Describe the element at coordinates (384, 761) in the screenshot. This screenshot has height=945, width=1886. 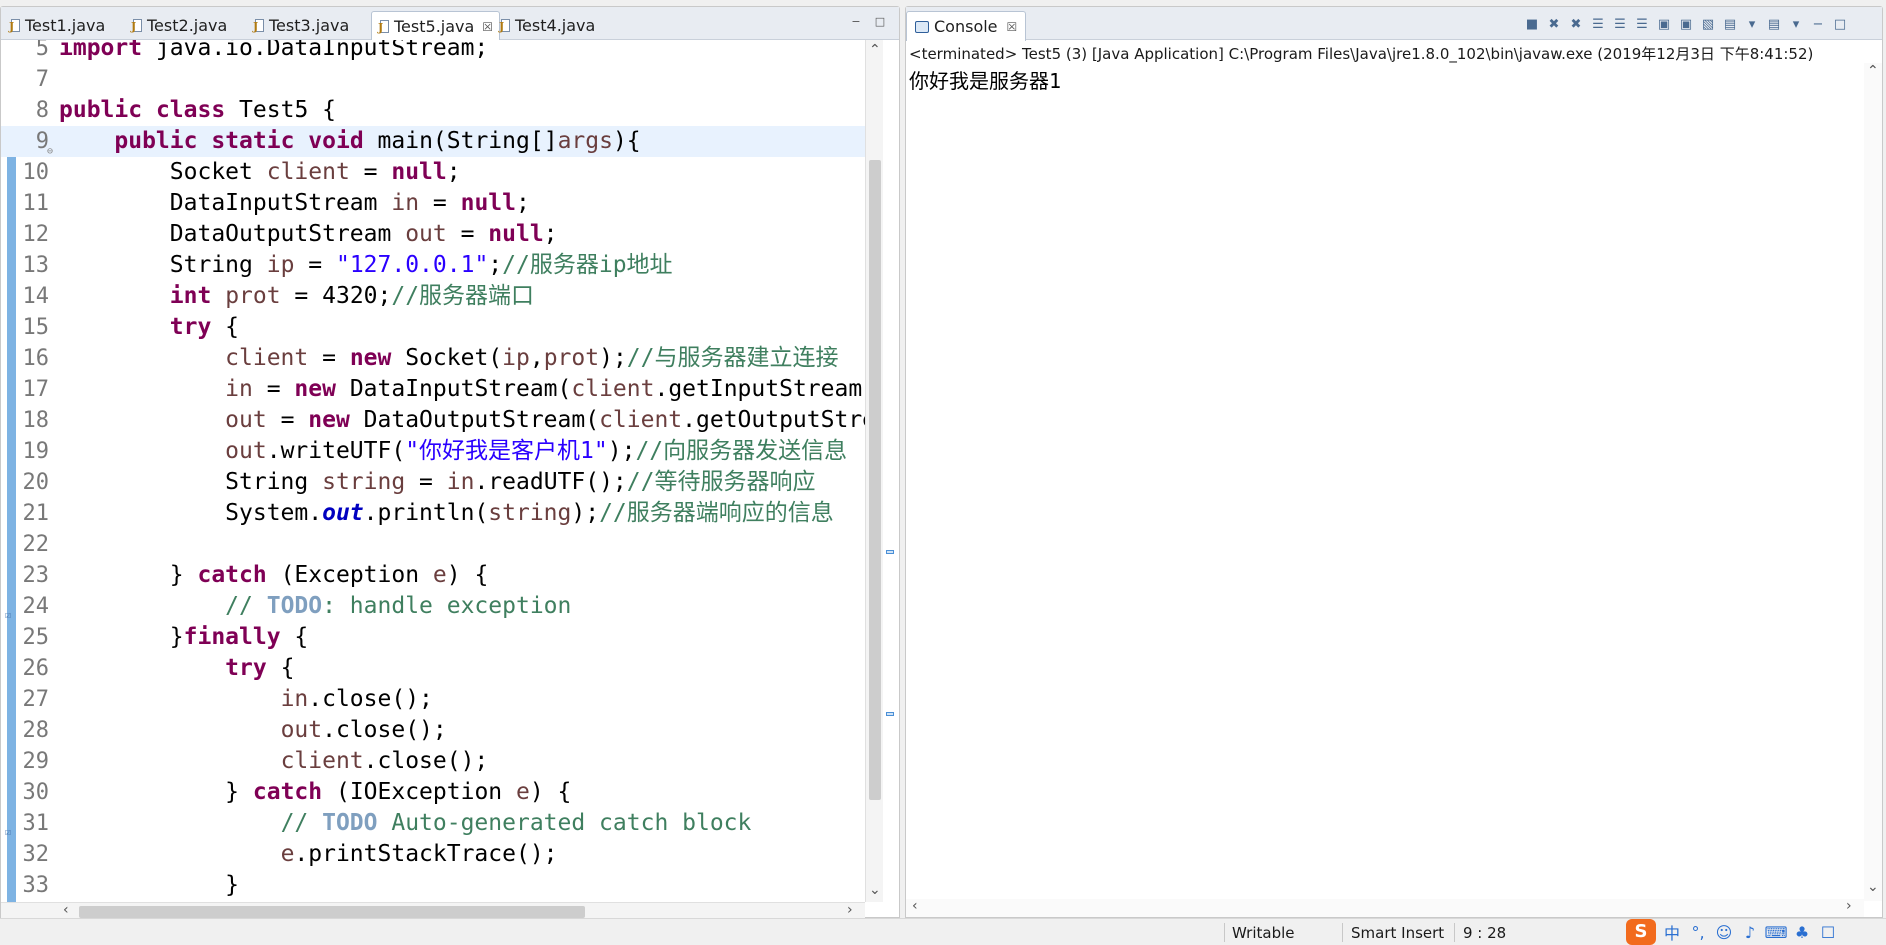
I see `line-code: client.close();` at that location.